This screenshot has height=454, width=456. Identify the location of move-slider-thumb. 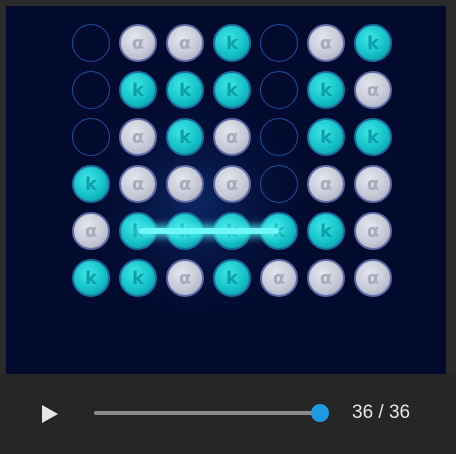
(320, 413).